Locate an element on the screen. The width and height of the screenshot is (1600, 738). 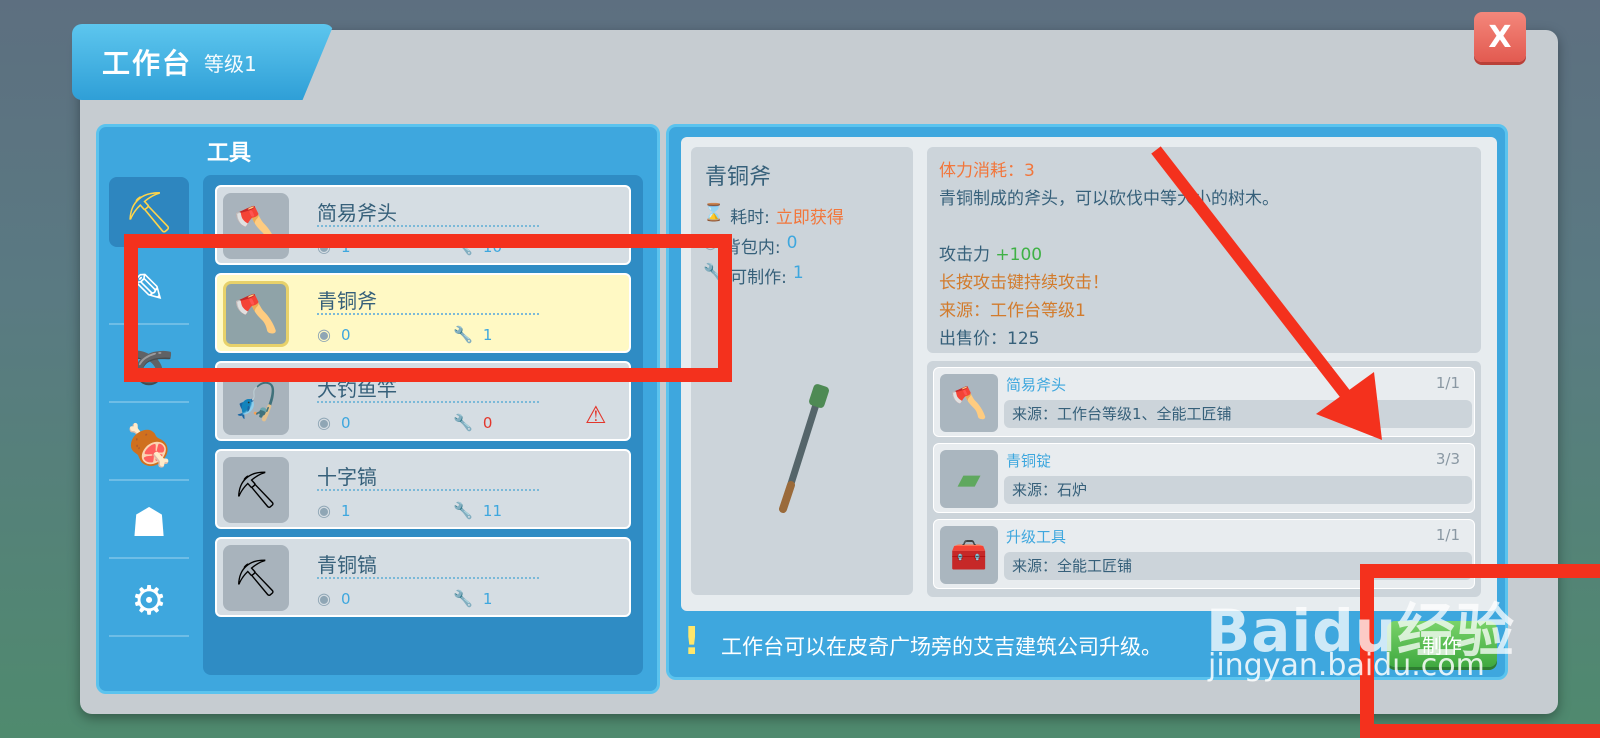
baidu-watermark-url: jingyan.baidu.com is located at coordinates (1346, 665).